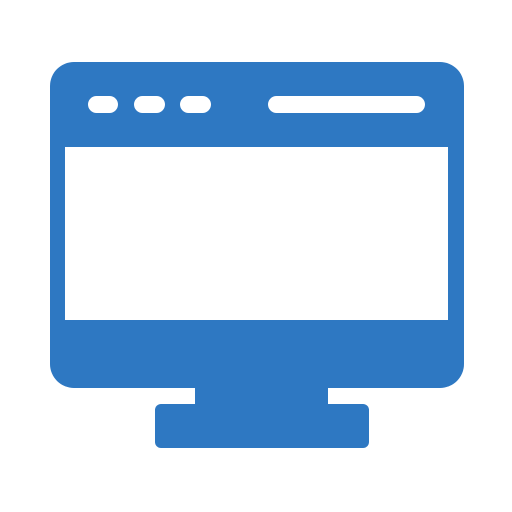 Image resolution: width=512 pixels, height=512 pixels. I want to click on address-bar, so click(346, 104).